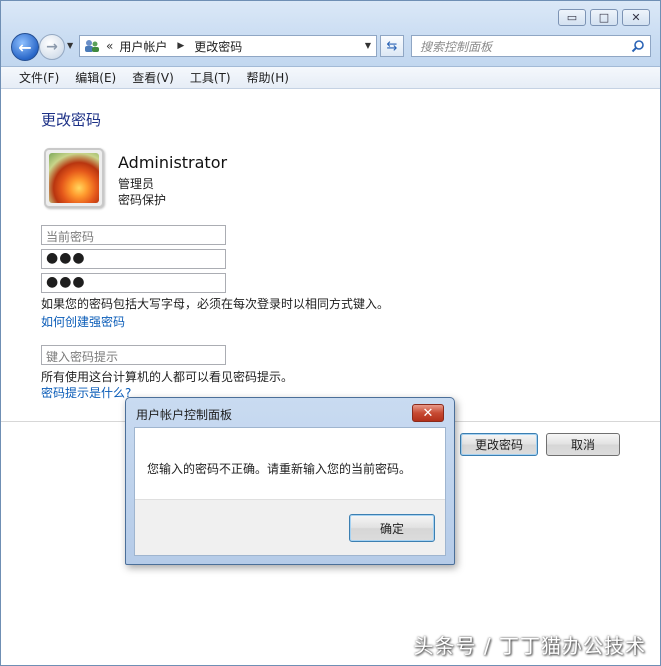  What do you see at coordinates (39, 77) in the screenshot?
I see `menu-file: 文件(F)` at bounding box center [39, 77].